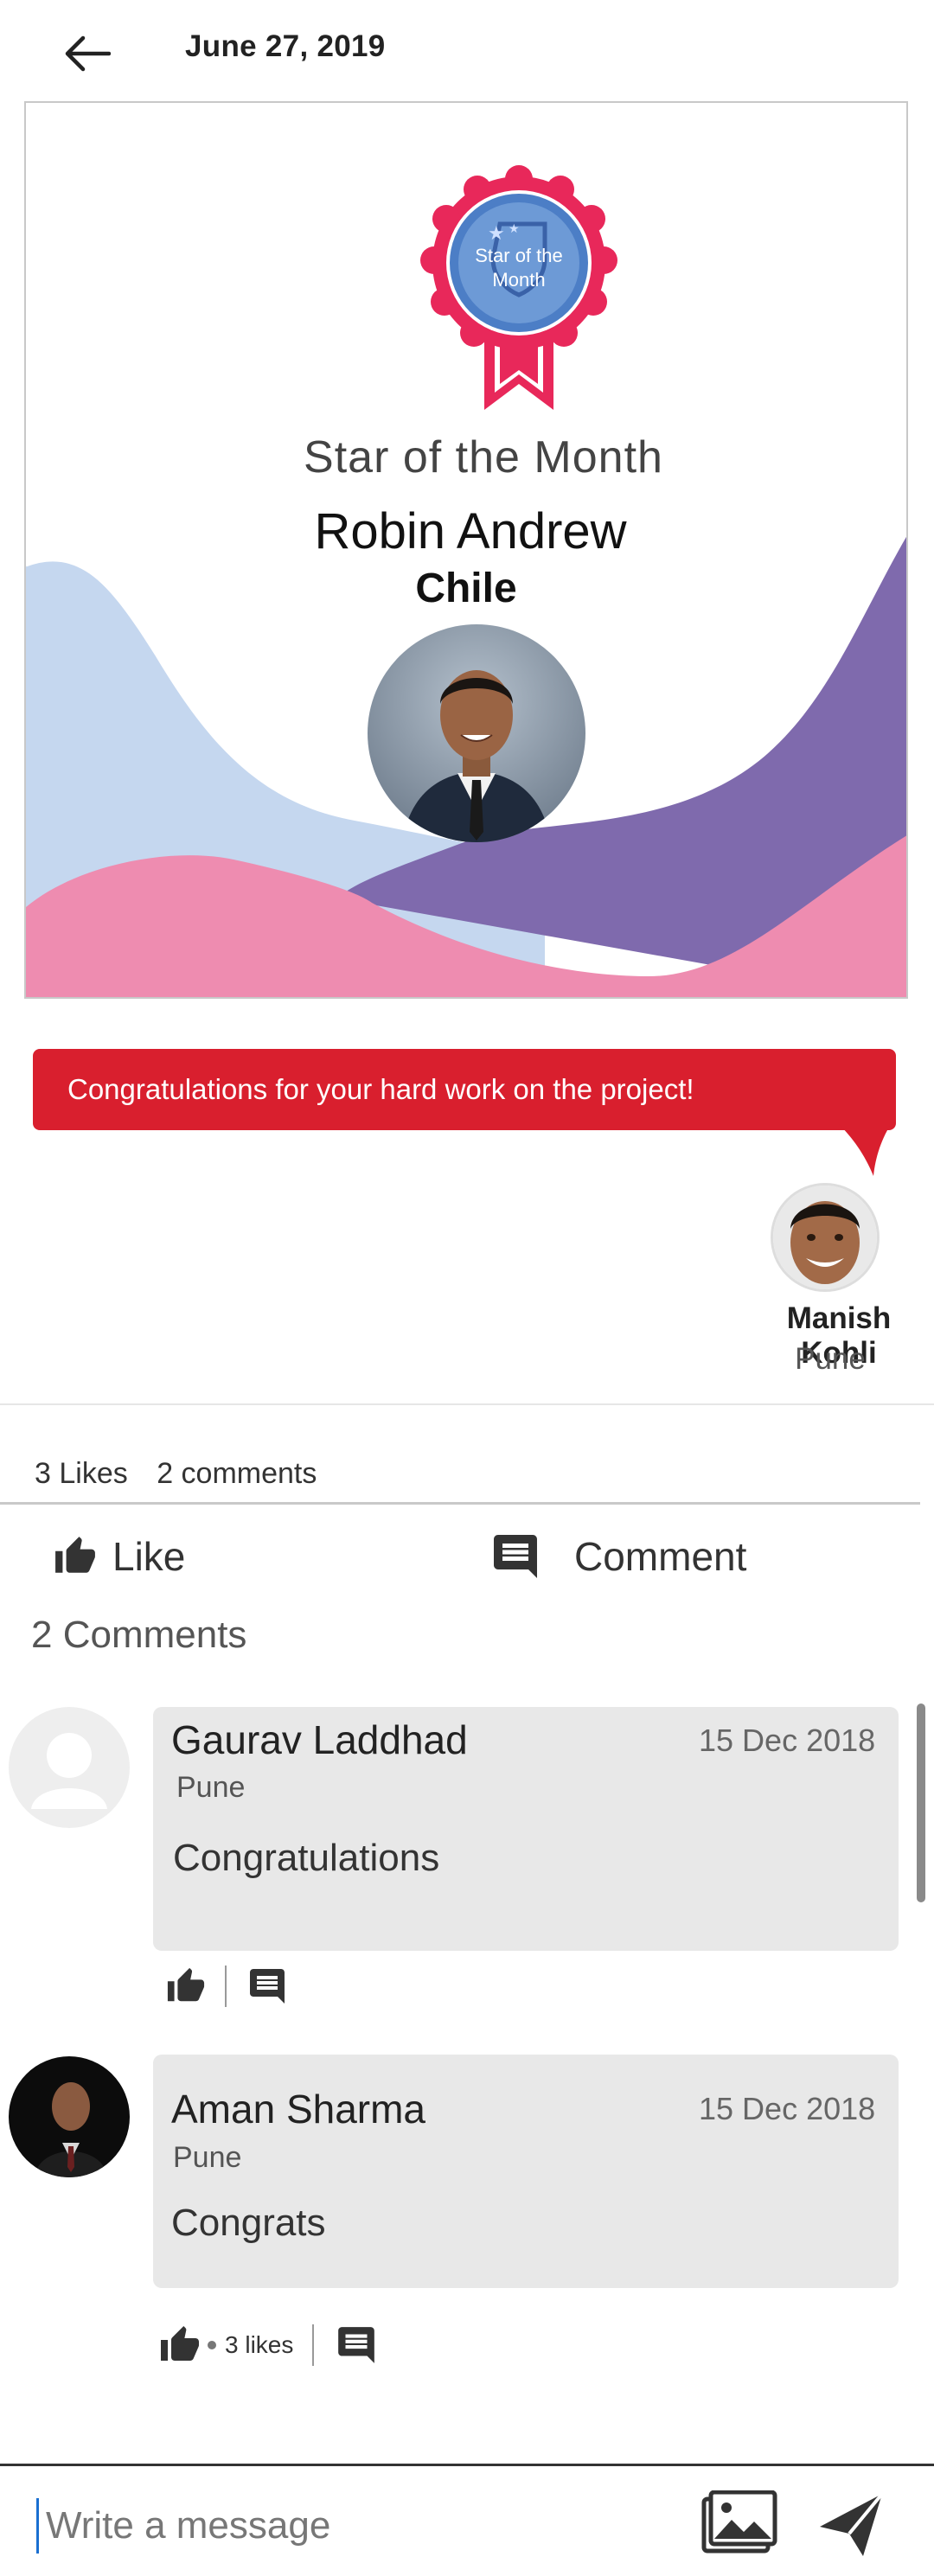  What do you see at coordinates (825, 1237) in the screenshot?
I see `sender-avatar` at bounding box center [825, 1237].